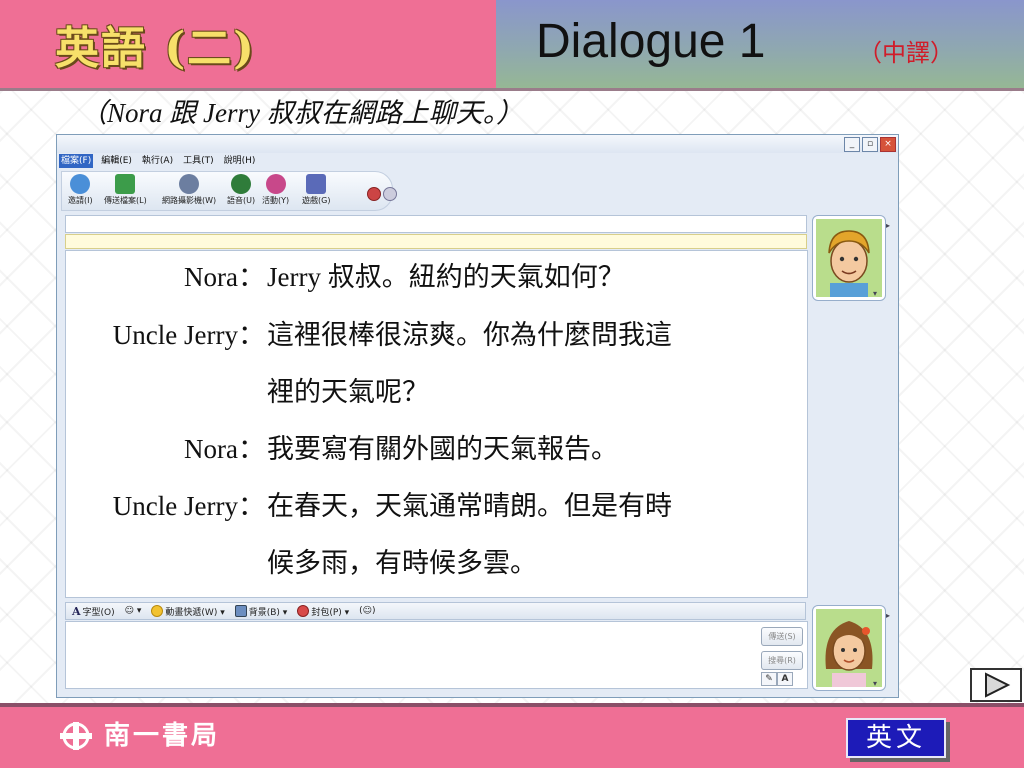  I want to click on dialogue-title: Dialogue 1, so click(651, 41).